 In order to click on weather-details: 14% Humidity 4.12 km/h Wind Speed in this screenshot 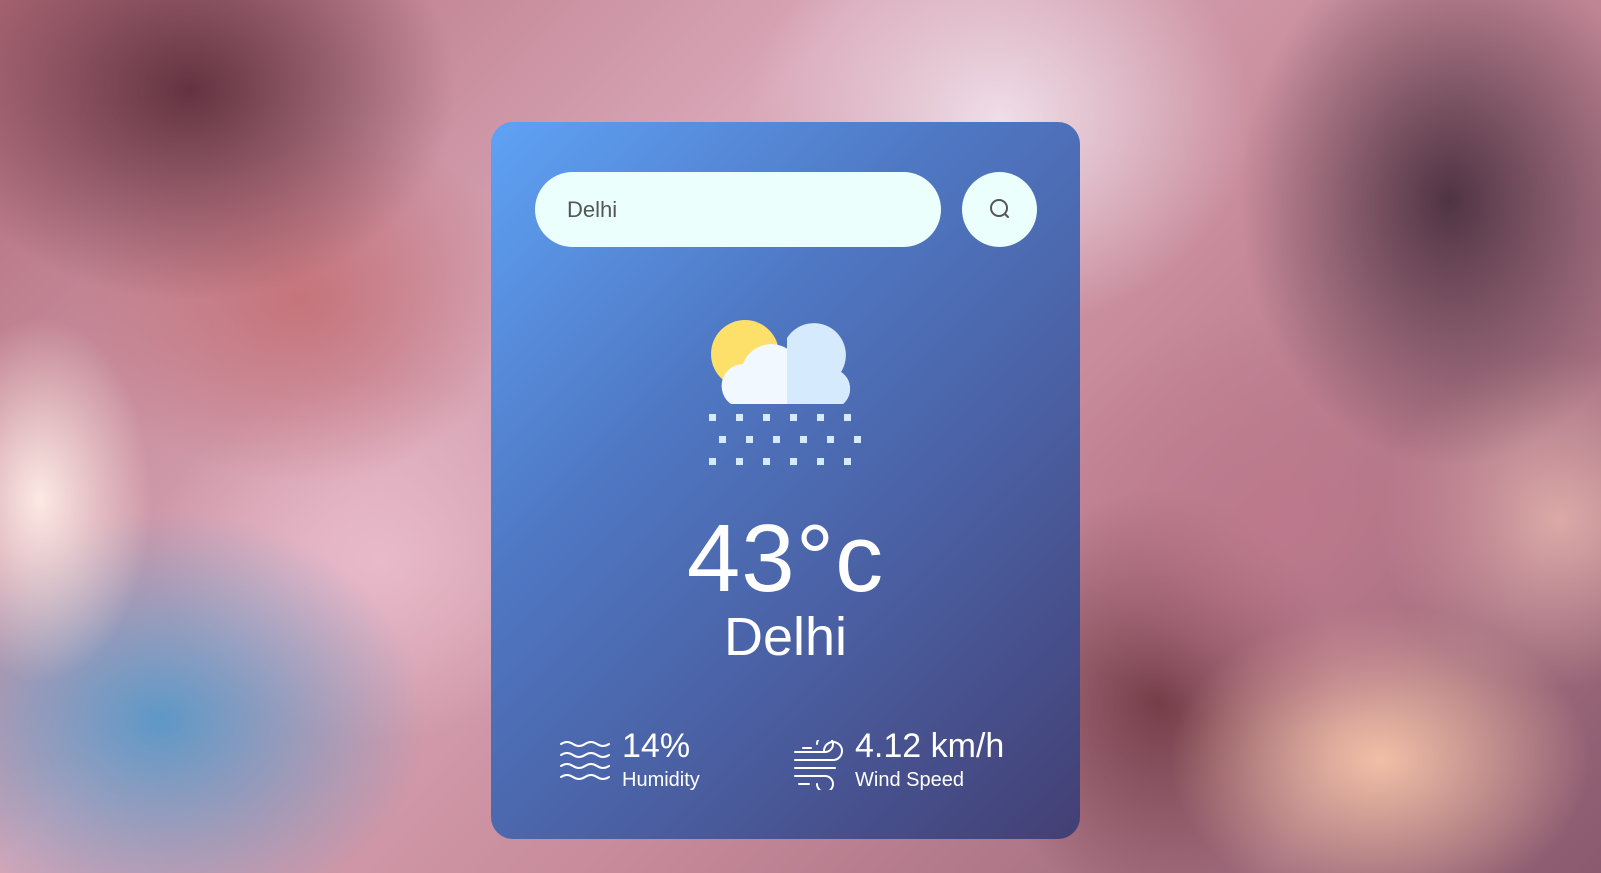, I will do `click(785, 761)`.